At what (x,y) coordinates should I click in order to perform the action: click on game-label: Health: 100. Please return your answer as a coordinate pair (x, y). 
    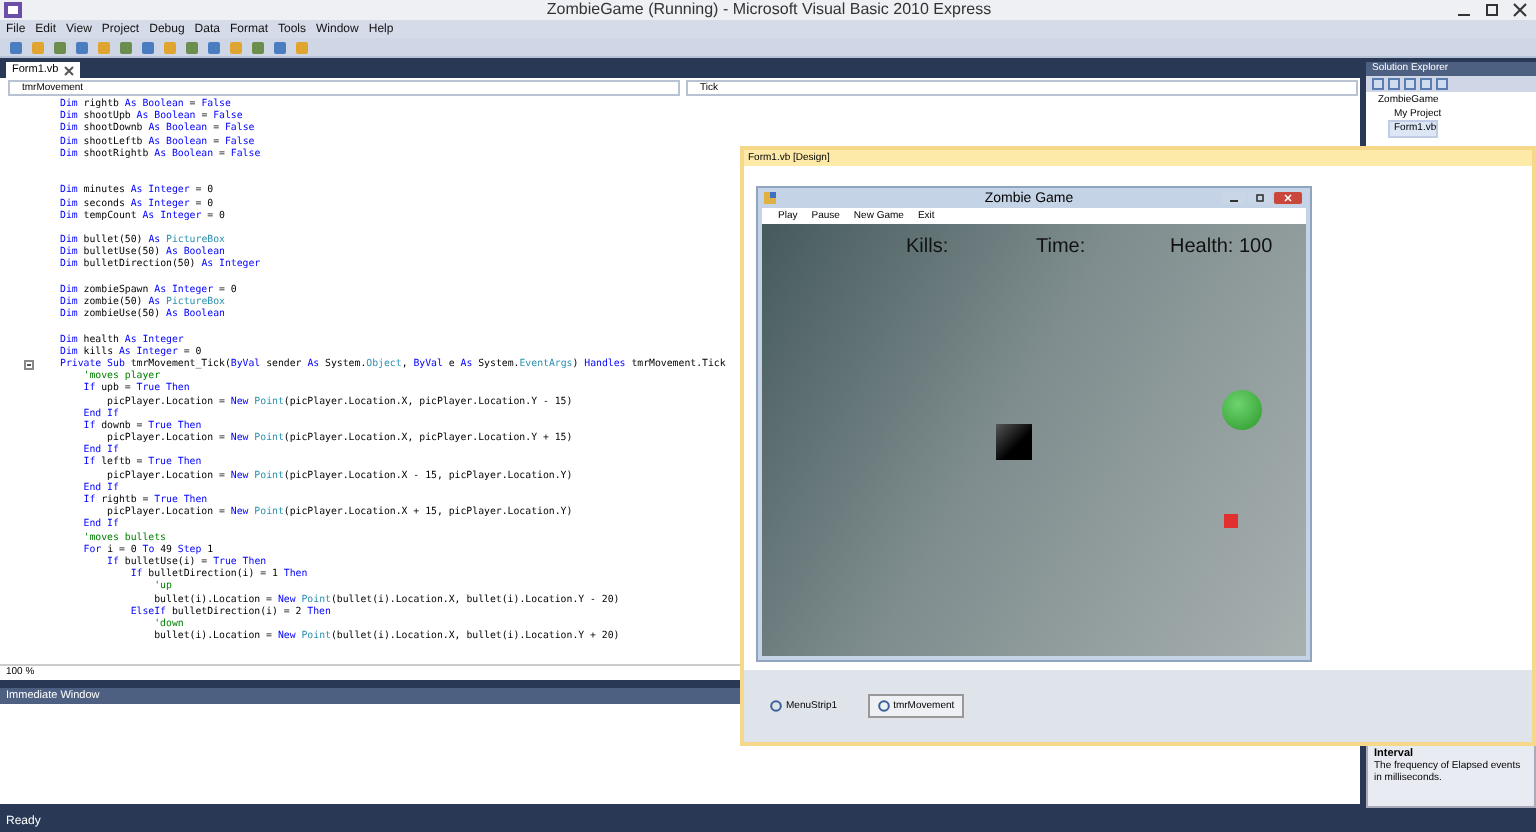
    Looking at the image, I should click on (1221, 247).